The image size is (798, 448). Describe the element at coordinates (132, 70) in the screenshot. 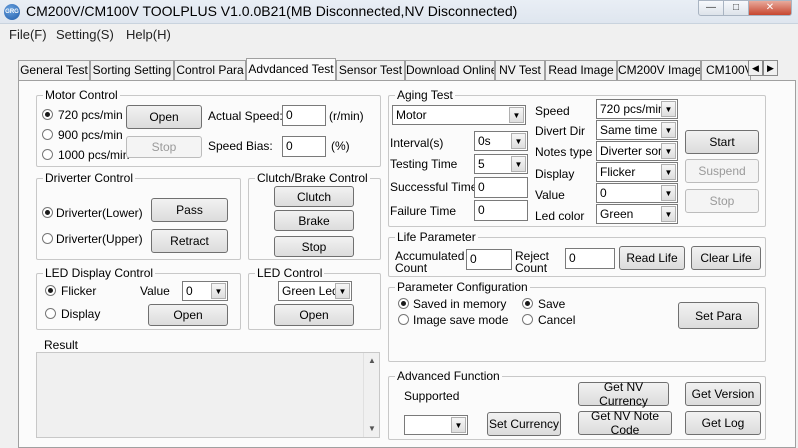

I see `tab-sorting-setting: Sorting Setting` at that location.